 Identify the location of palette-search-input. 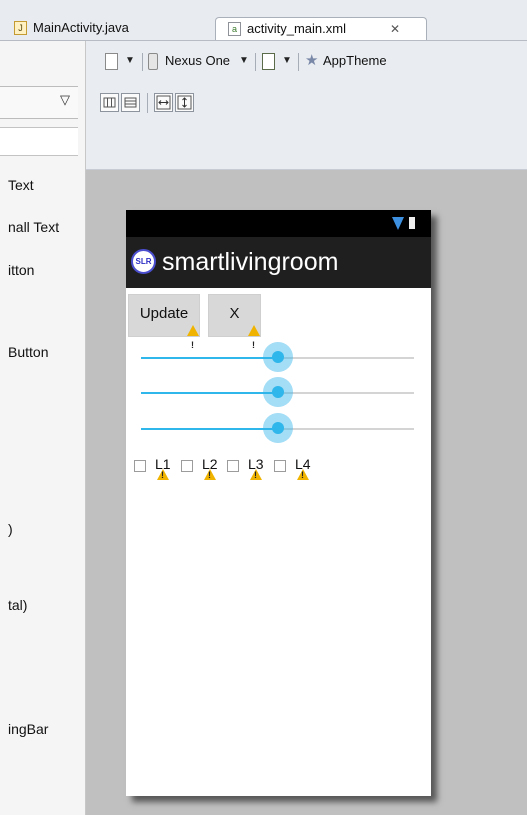
(39, 141).